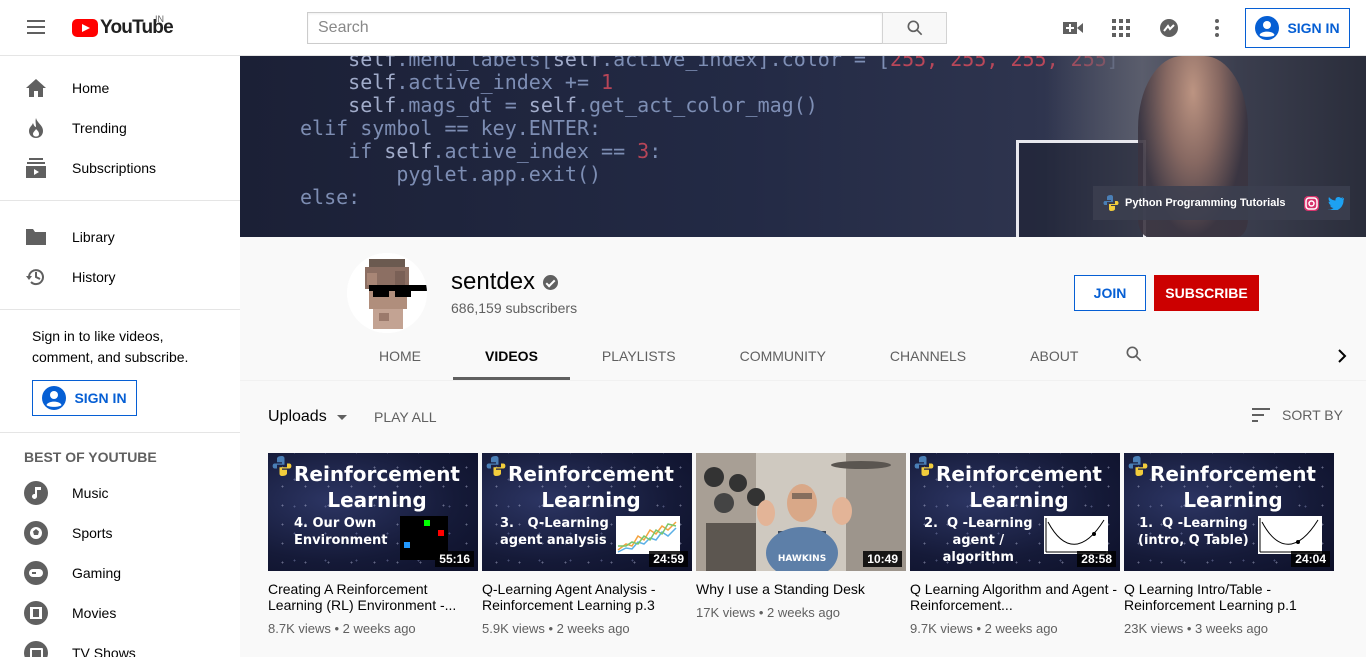 The height and width of the screenshot is (657, 1366). I want to click on sidebar-item-sports: Sports, so click(120, 533).